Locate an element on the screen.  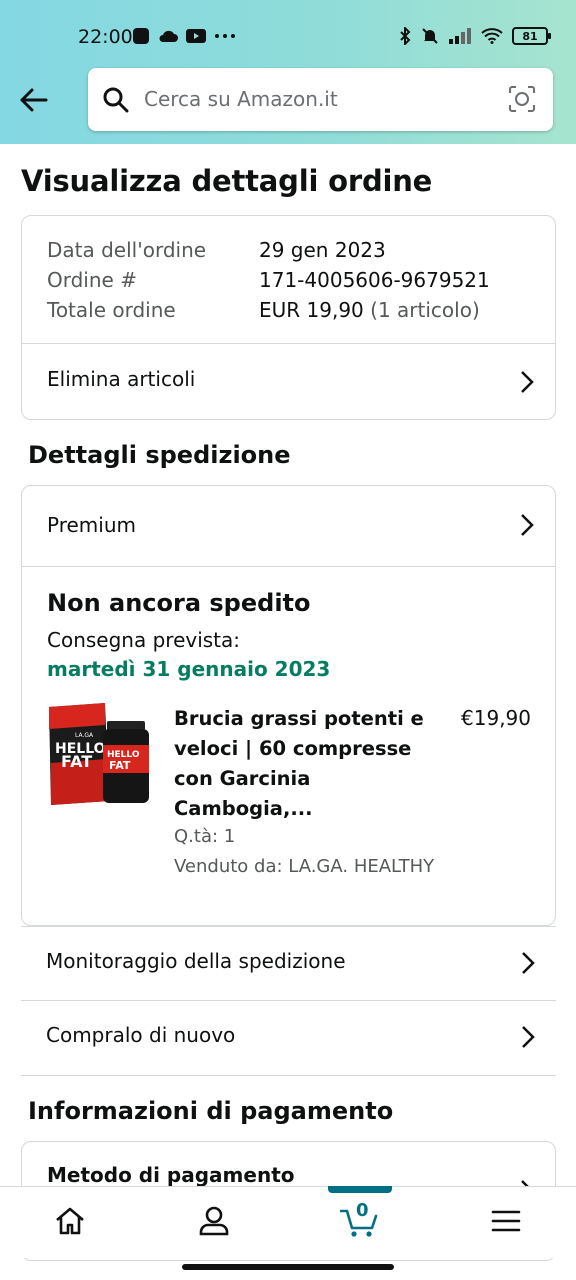
order-total-items: (1 articolo) is located at coordinates (425, 310).